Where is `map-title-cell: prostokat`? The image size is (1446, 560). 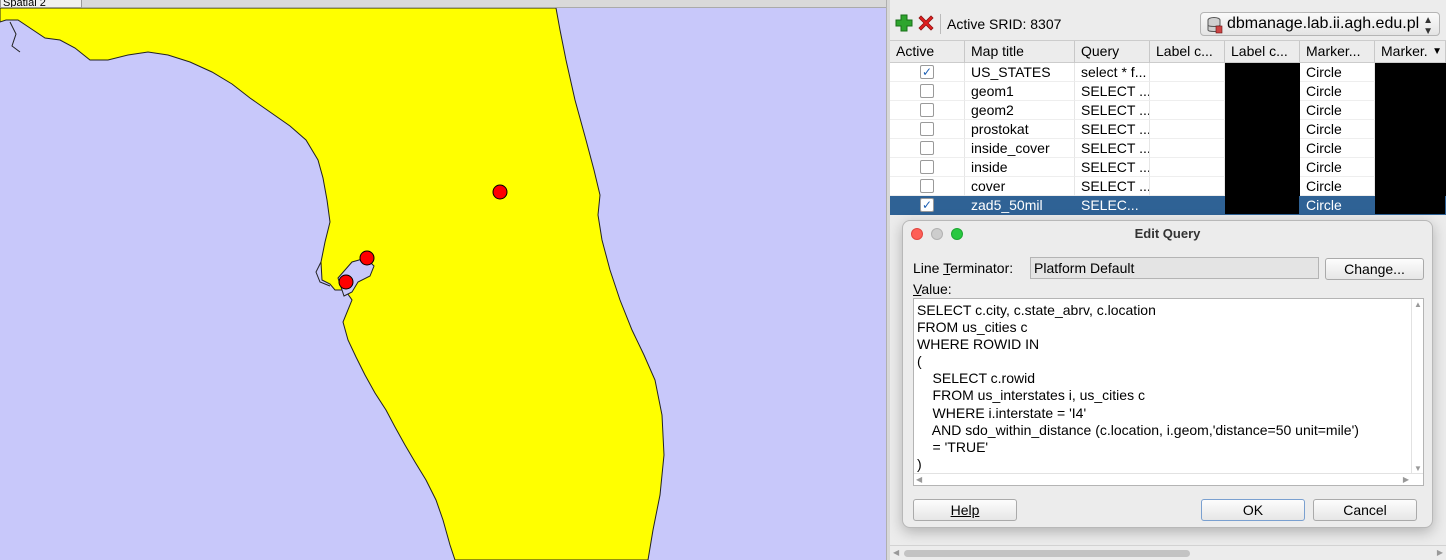 map-title-cell: prostokat is located at coordinates (1020, 129).